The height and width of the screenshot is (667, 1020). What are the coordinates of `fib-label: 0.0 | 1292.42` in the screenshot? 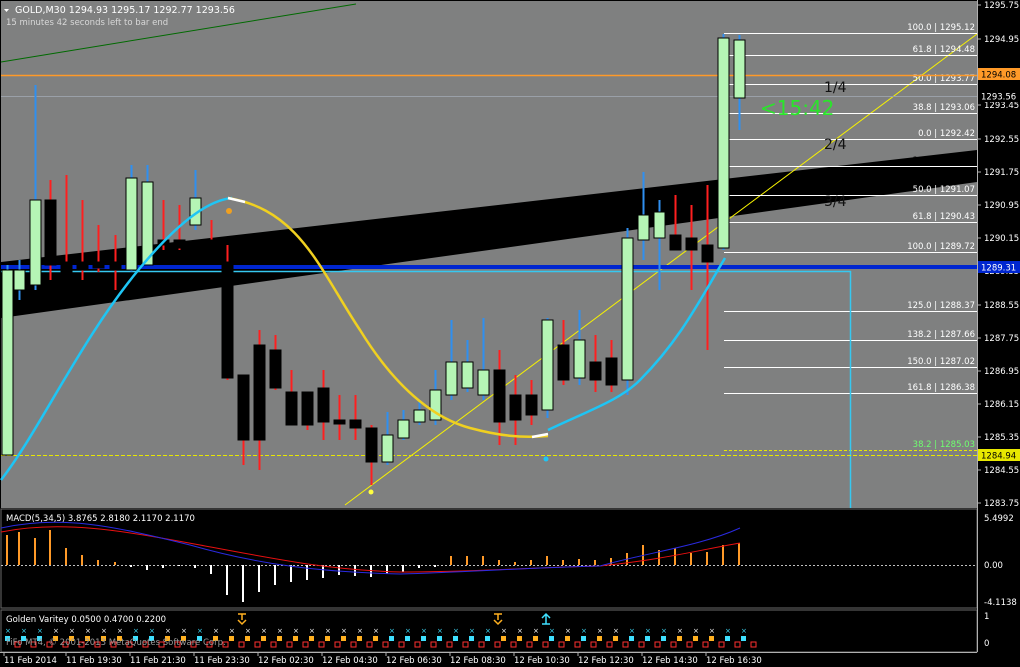 It's located at (946, 134).